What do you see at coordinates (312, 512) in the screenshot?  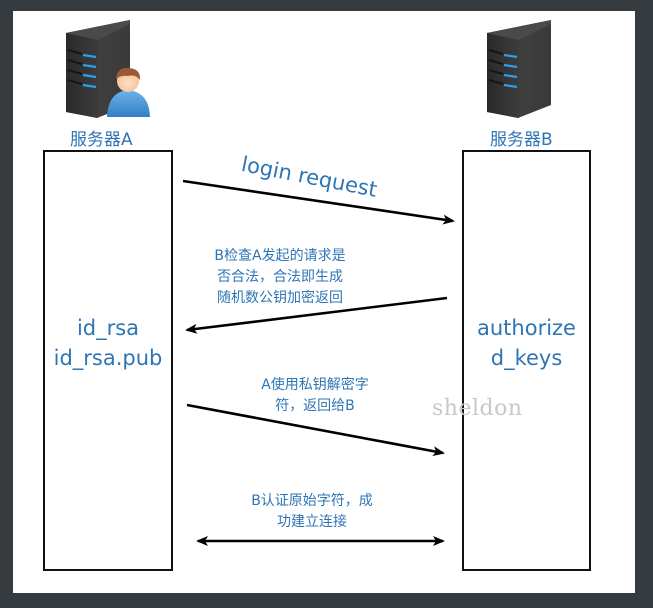 I see `step-establish-connection-label: B认证原始字符，成 功建立连接` at bounding box center [312, 512].